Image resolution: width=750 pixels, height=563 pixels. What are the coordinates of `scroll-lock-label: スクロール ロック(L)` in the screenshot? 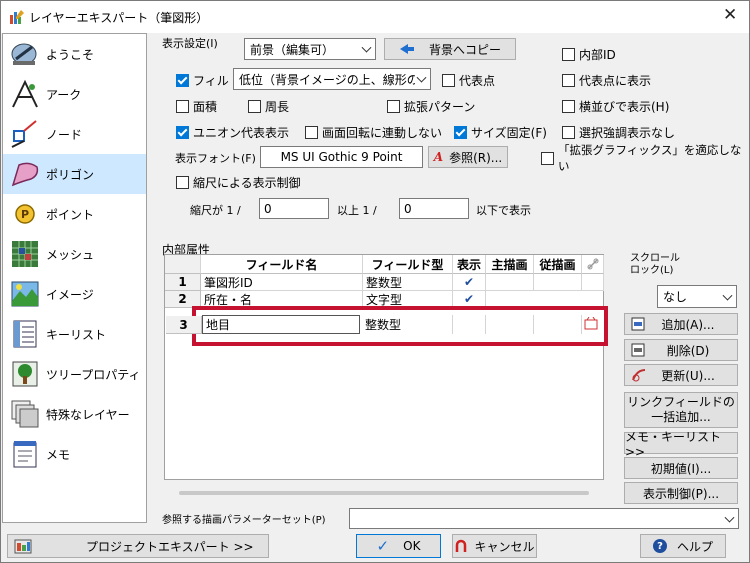 It's located at (655, 264).